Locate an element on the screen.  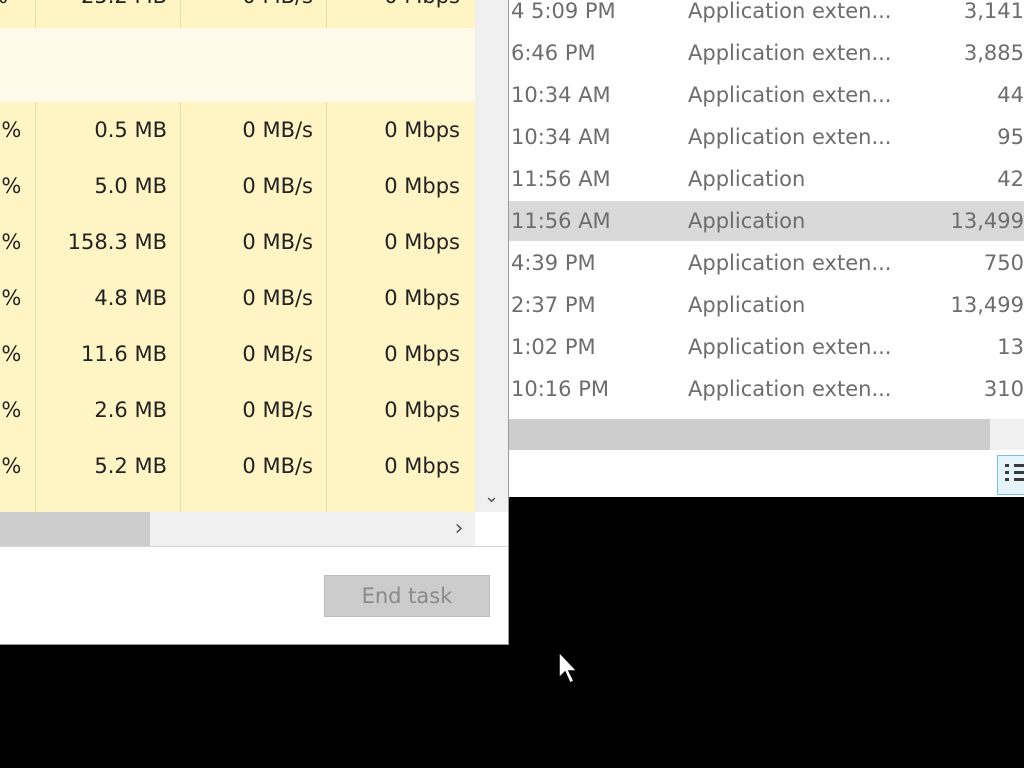
file-row: 10:16 PM Application exten... 310 is located at coordinates (752, 389).